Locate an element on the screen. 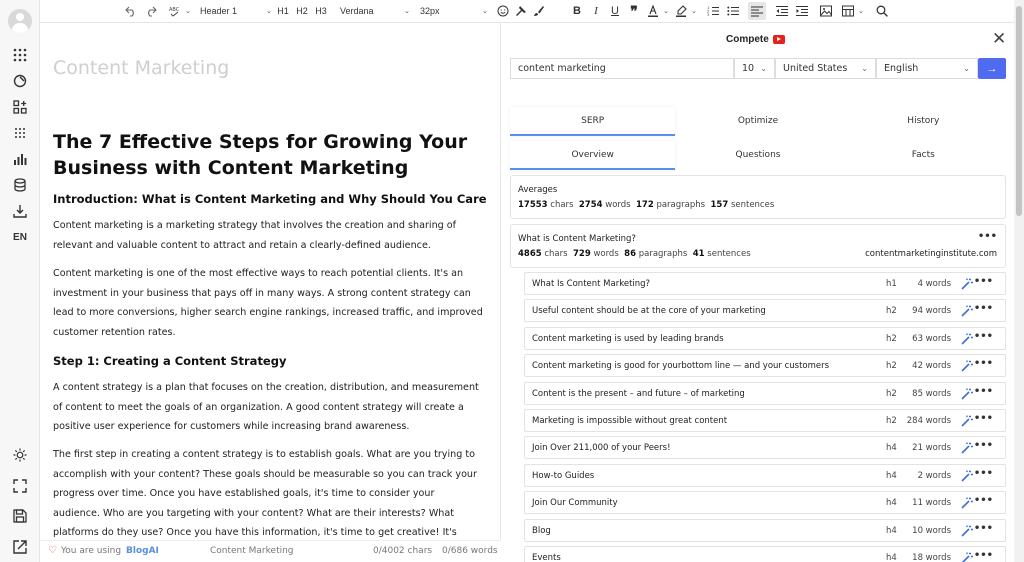 The image size is (1024, 562). step1-heading: Step 1: Creating a Content Strategy is located at coordinates (169, 361).